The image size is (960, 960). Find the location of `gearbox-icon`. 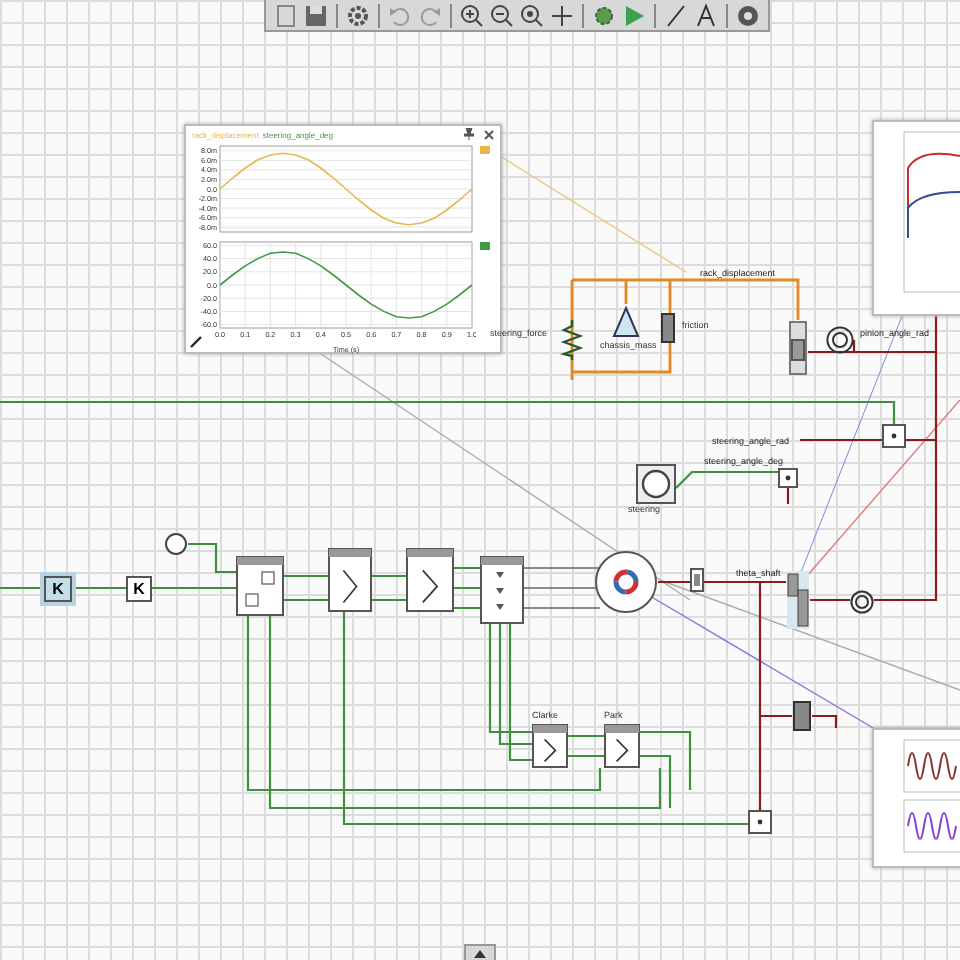

gearbox-icon is located at coordinates (798, 600).